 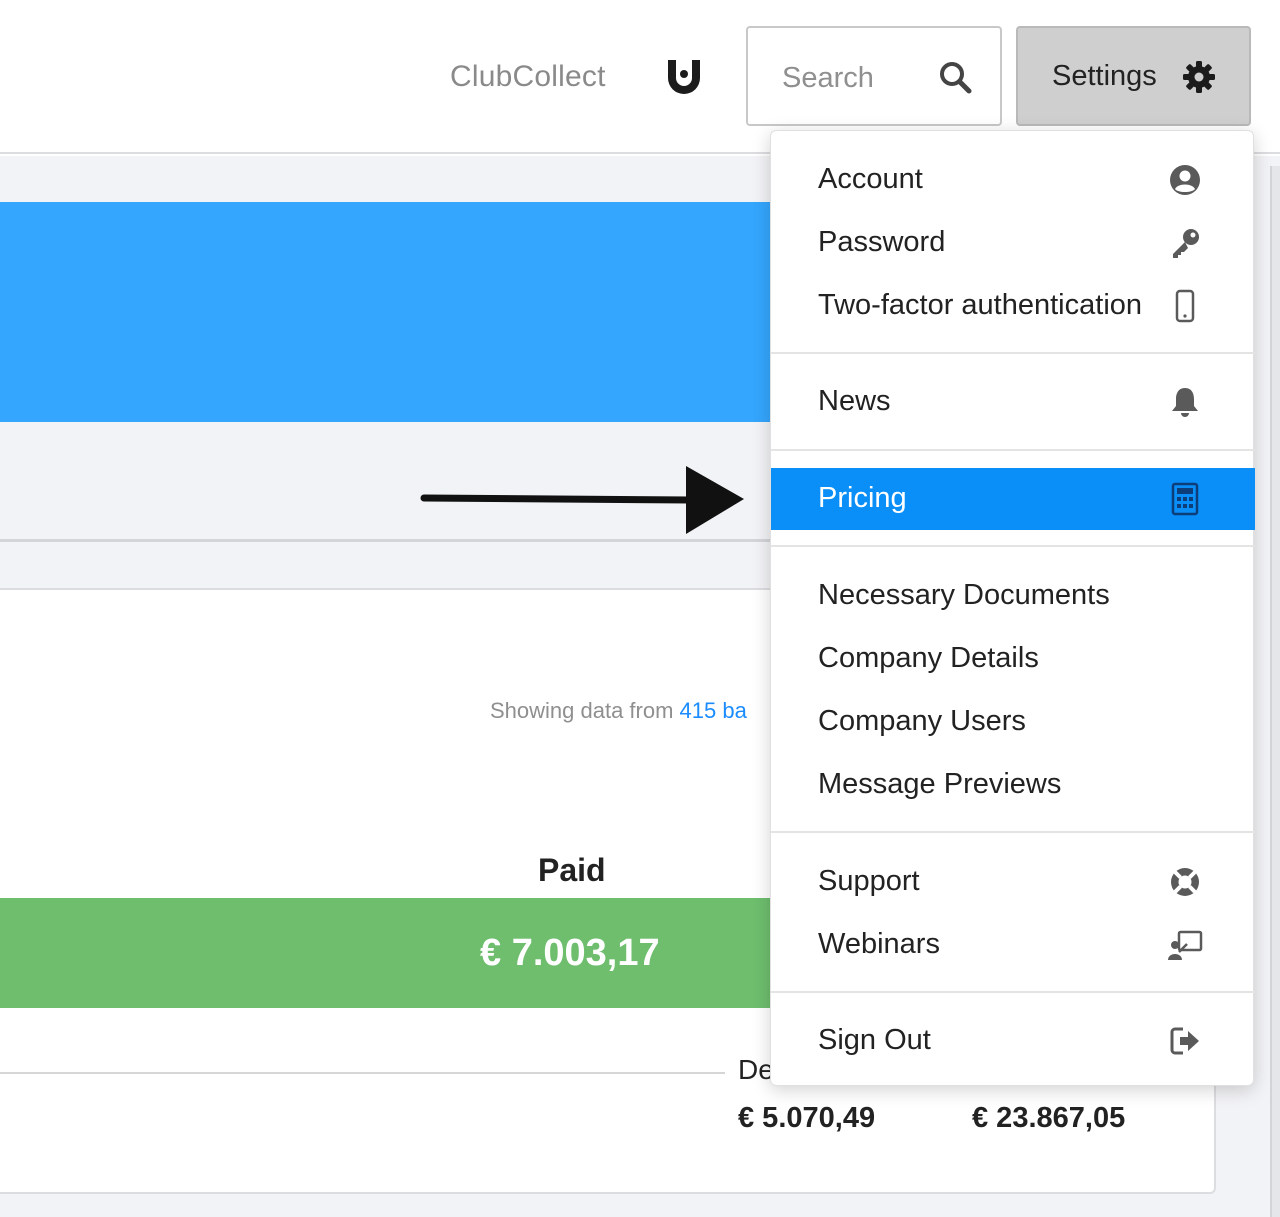 I want to click on calculator-icon, so click(x=1185, y=499).